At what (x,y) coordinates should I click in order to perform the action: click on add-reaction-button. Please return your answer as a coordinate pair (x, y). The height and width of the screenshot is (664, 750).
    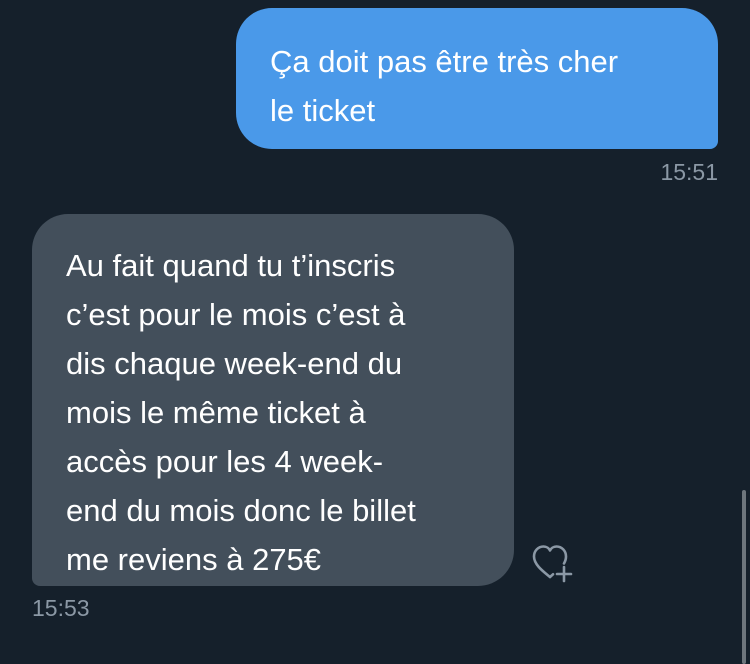
    Looking at the image, I should click on (554, 563).